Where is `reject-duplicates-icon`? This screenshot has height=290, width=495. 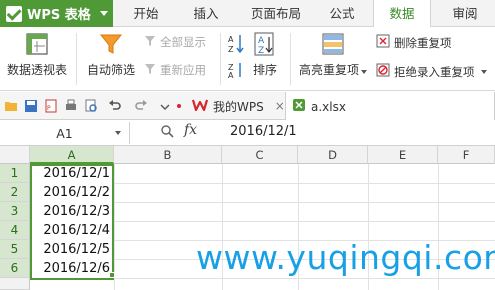
reject-duplicates-icon is located at coordinates (383, 71).